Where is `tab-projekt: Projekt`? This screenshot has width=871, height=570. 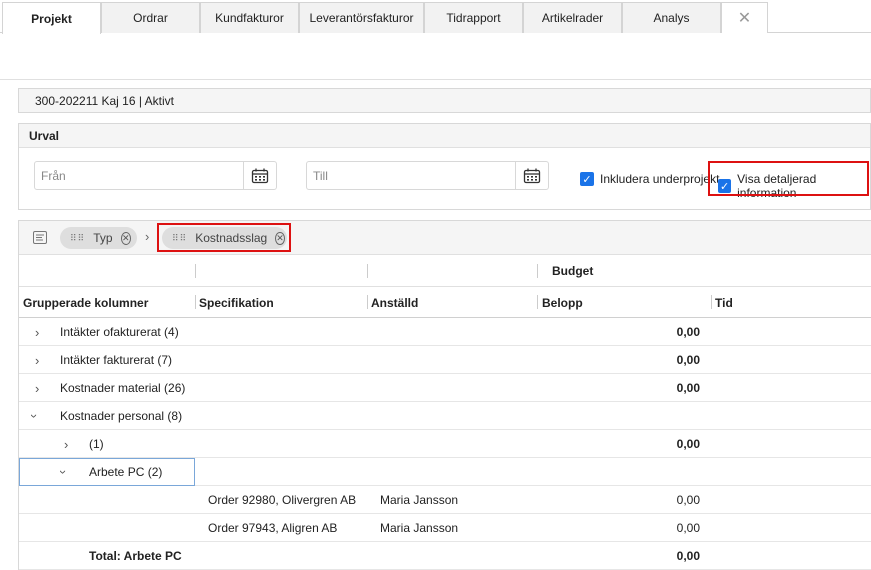
tab-projekt: Projekt is located at coordinates (51, 18).